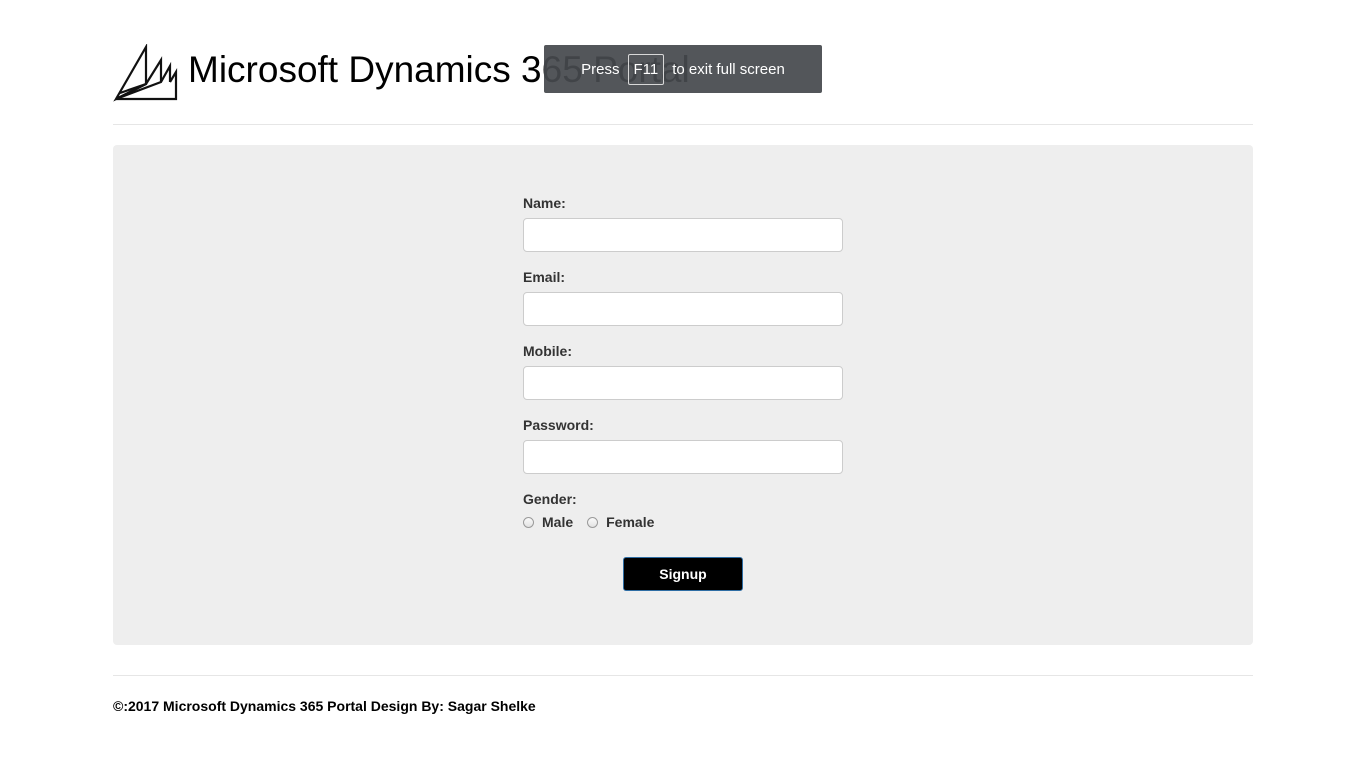 This screenshot has height=768, width=1366. I want to click on password-label: Password:, so click(558, 425).